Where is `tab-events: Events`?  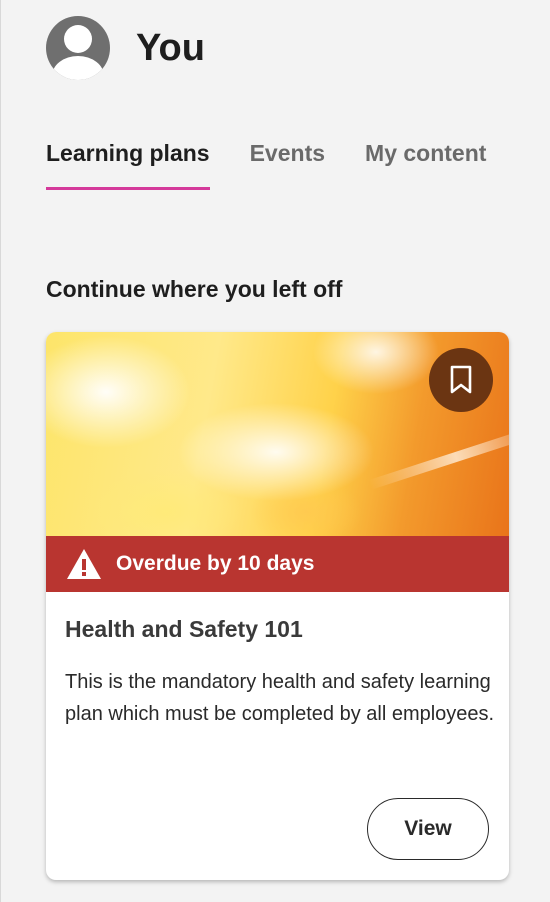
tab-events: Events is located at coordinates (287, 165).